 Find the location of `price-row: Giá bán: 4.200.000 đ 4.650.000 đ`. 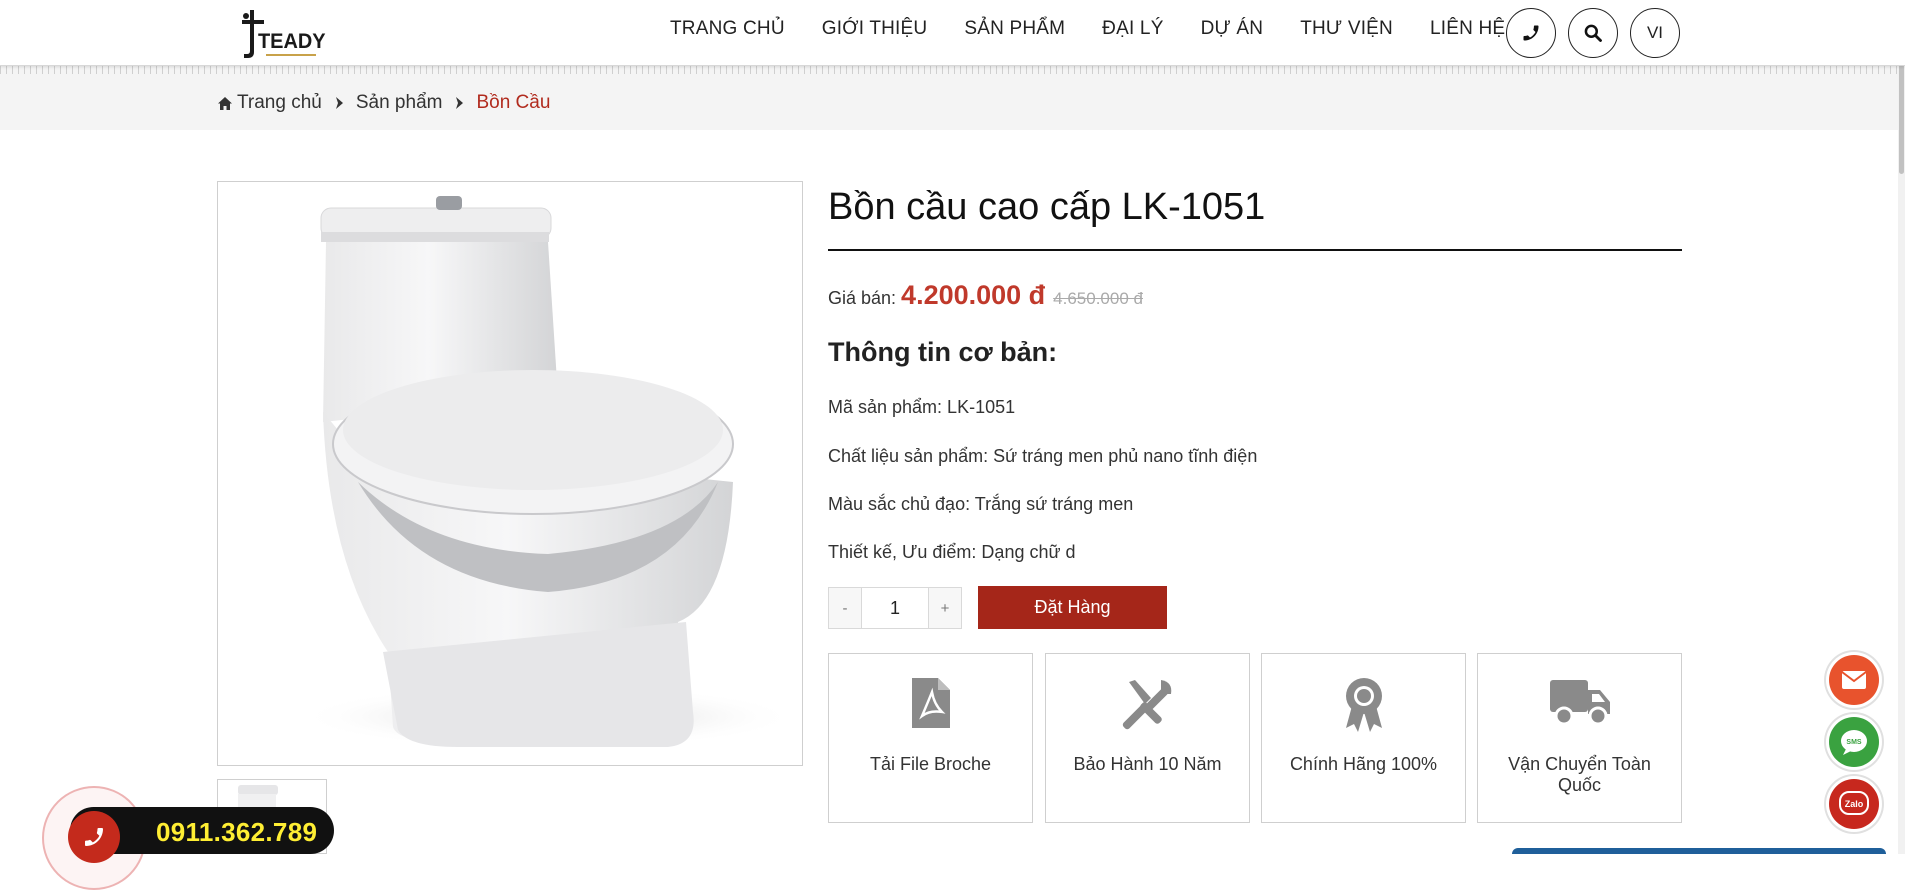

price-row: Giá bán: 4.200.000 đ 4.650.000 đ is located at coordinates (985, 295).